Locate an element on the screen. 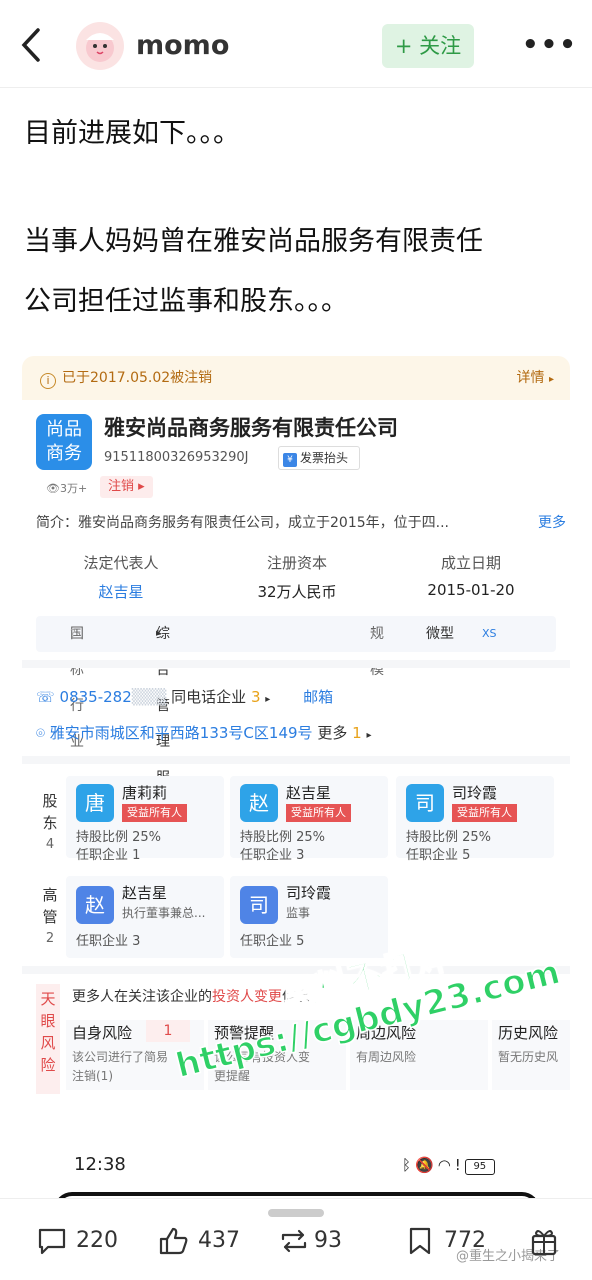  job-count: 任职企业 1 is located at coordinates (108, 855).